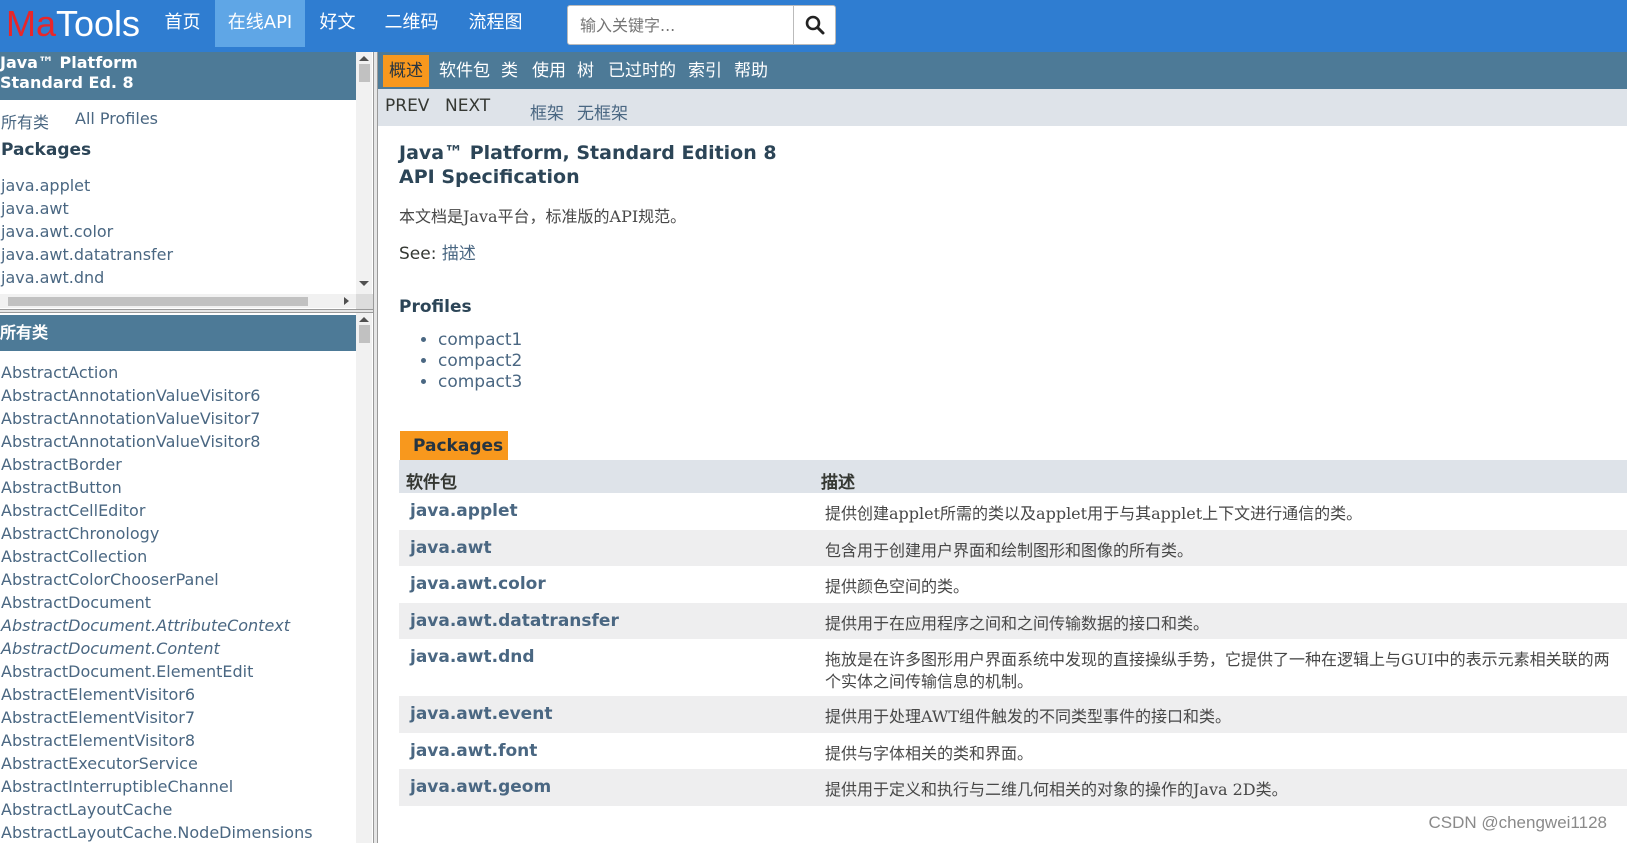 The image size is (1627, 843). Describe the element at coordinates (364, 173) in the screenshot. I see `packages-vscrollbar` at that location.